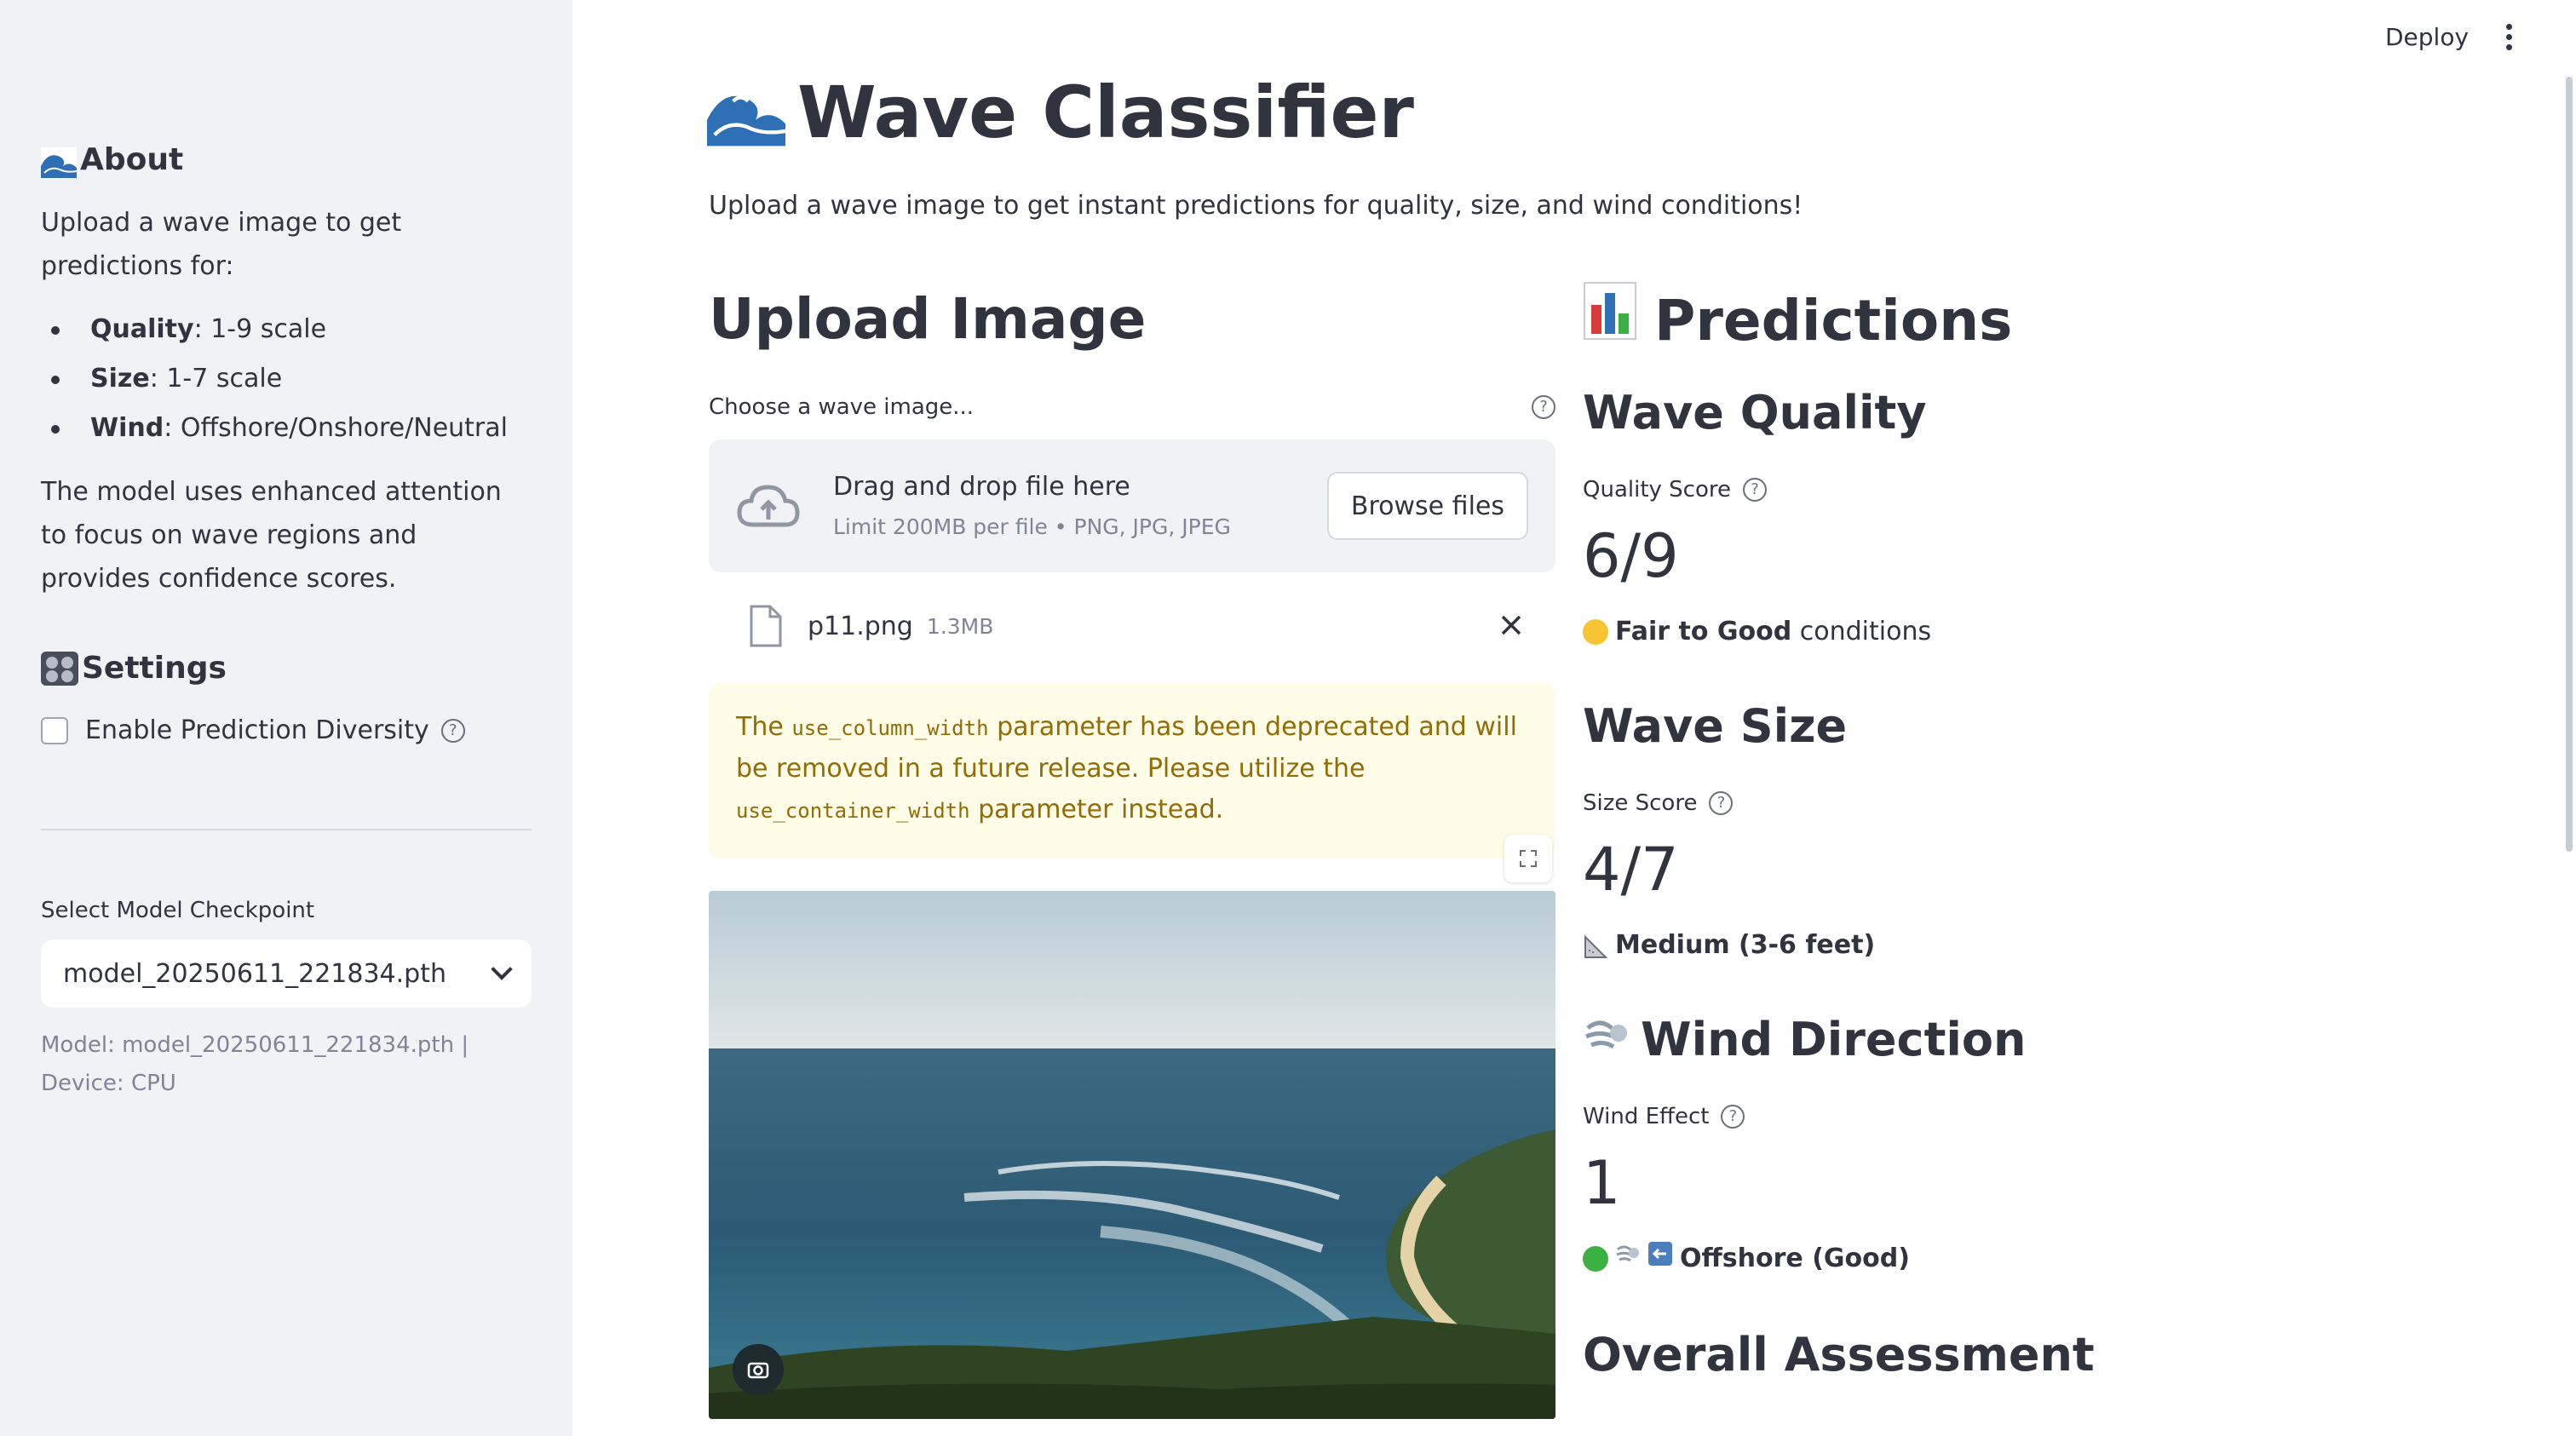 This screenshot has width=2576, height=1436. What do you see at coordinates (1596, 1259) in the screenshot?
I see `green-circle-icon` at bounding box center [1596, 1259].